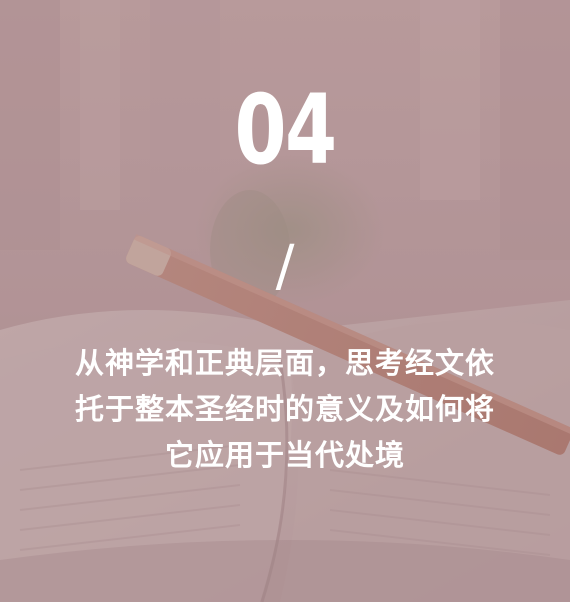  I want to click on caption-line-2: 托于整本圣经时的意义及如何将, so click(284, 409).